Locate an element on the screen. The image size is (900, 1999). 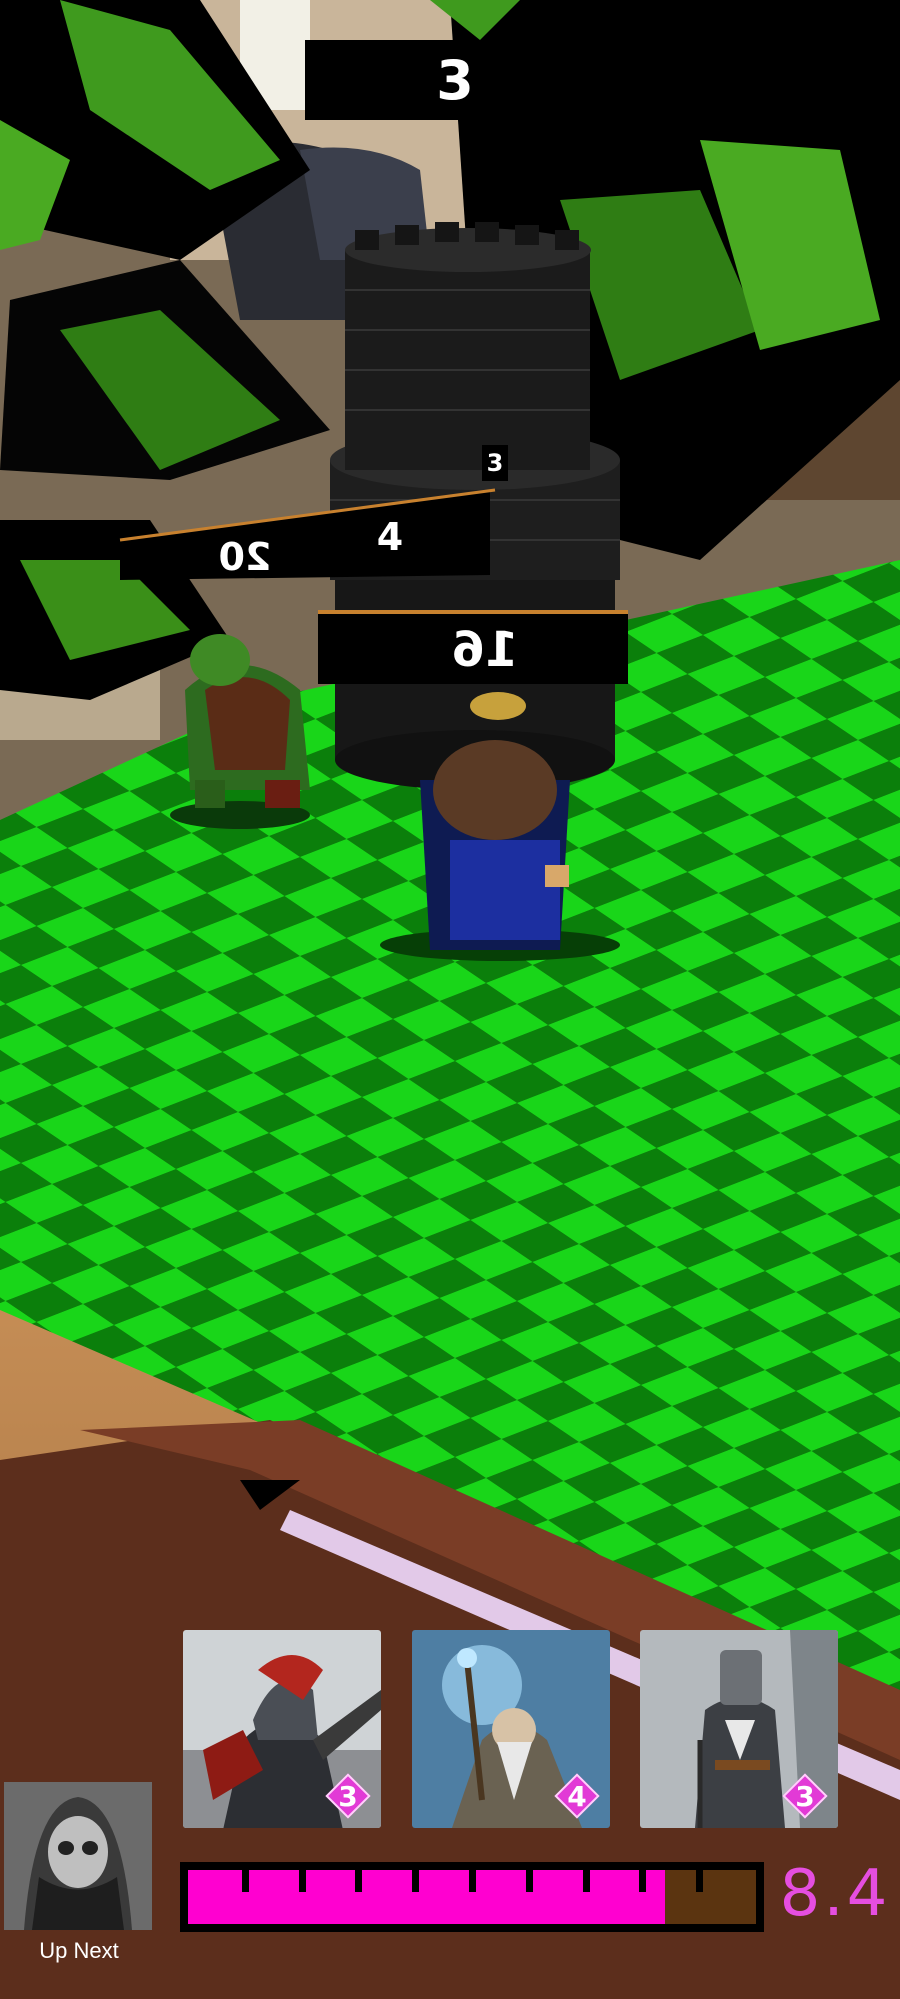
knight-cost: 3 is located at coordinates (805, 1796).